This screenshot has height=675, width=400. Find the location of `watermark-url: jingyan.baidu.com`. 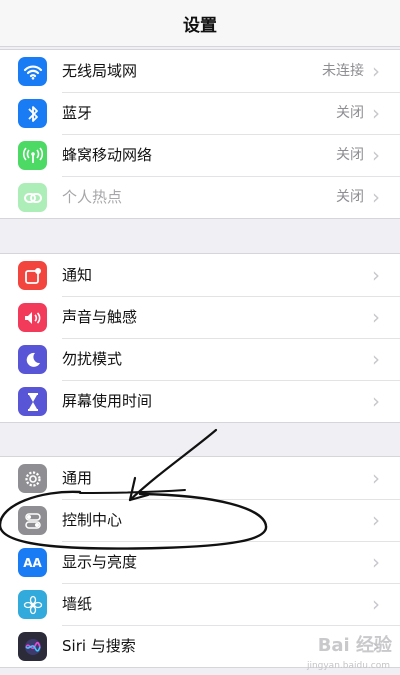

watermark-url: jingyan.baidu.com is located at coordinates (348, 666).